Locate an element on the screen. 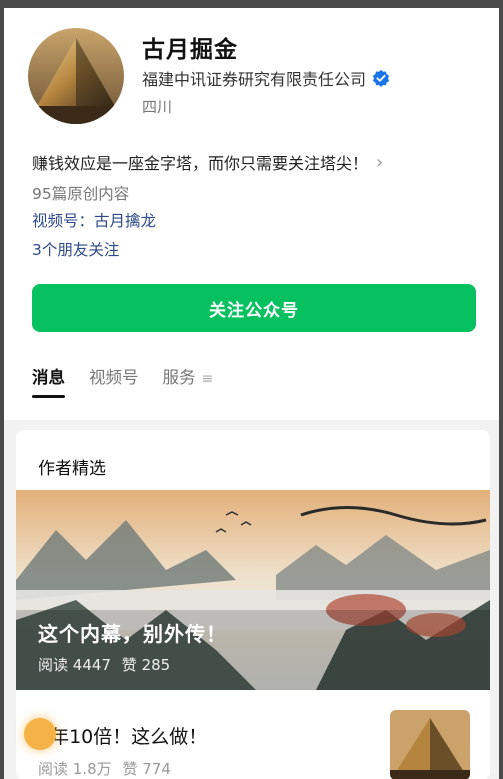 The image size is (503, 779). tab-bar: 消息 视频号 服务 ≡ is located at coordinates (134, 381).